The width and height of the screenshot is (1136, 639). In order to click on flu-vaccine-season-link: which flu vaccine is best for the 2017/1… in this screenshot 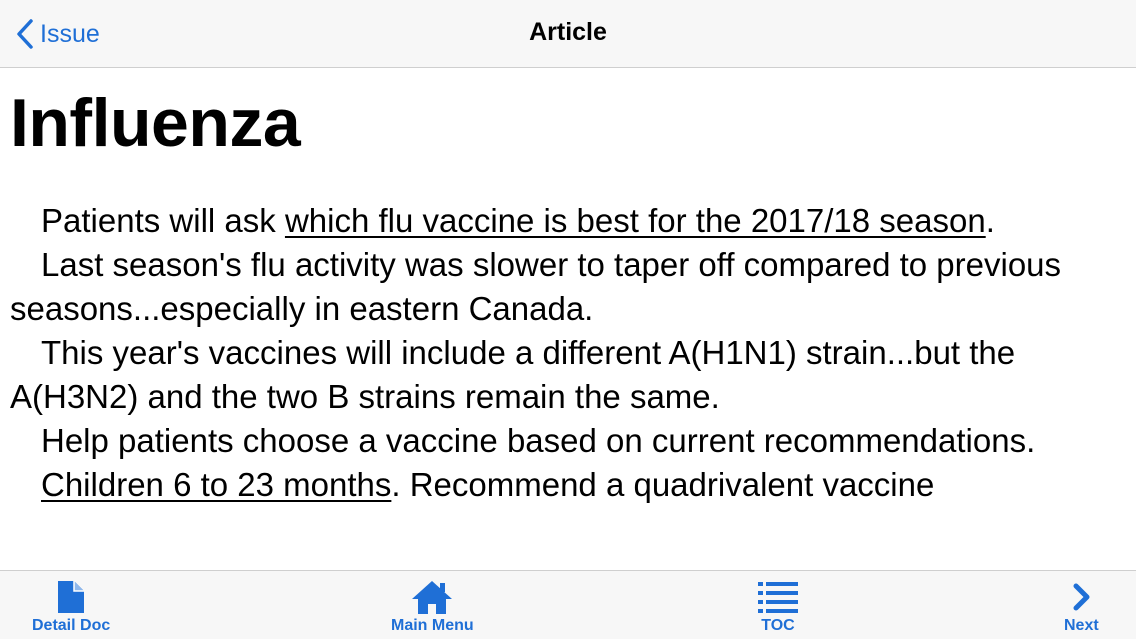, I will do `click(635, 220)`.